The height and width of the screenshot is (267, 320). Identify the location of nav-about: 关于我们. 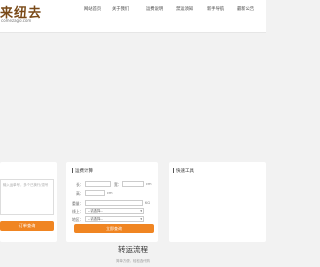
(120, 9).